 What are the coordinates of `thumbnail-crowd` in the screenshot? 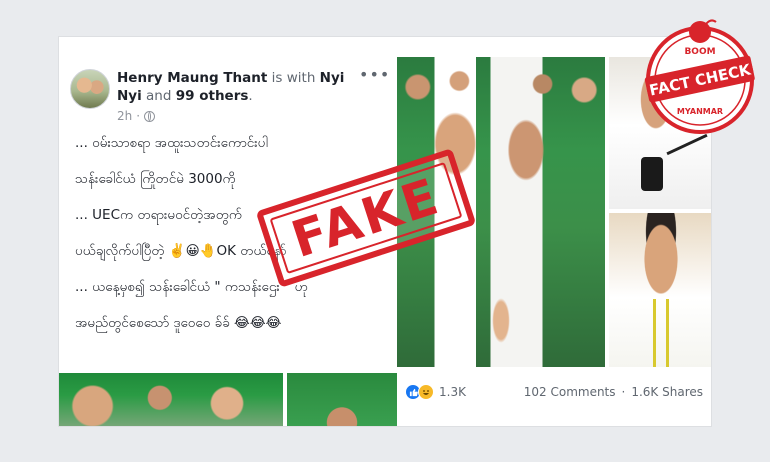 It's located at (171, 399).